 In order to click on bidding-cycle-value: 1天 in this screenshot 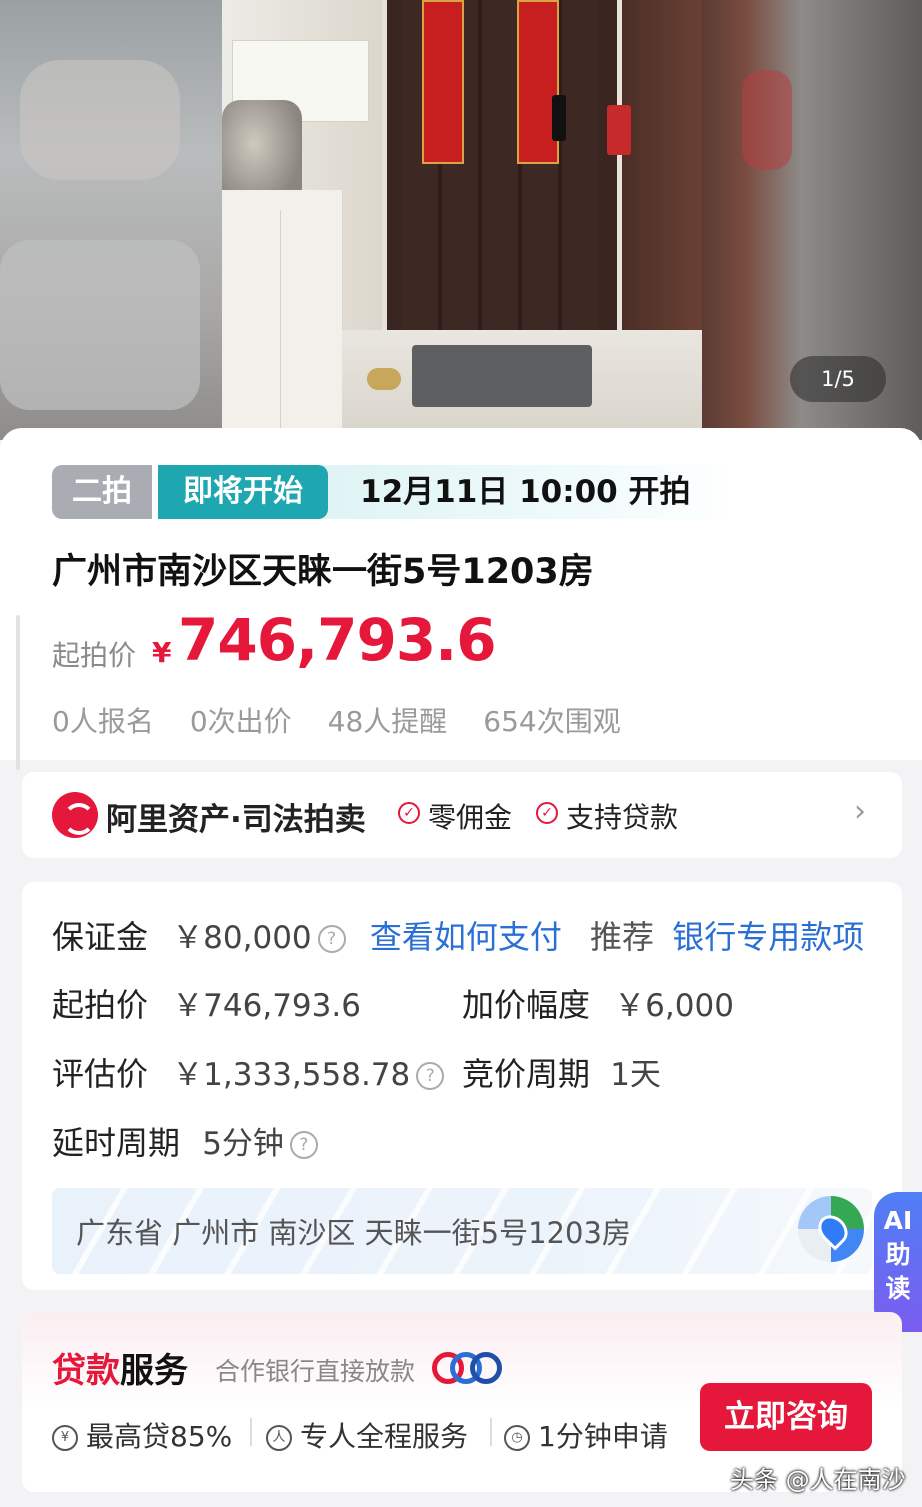, I will do `click(635, 1075)`.